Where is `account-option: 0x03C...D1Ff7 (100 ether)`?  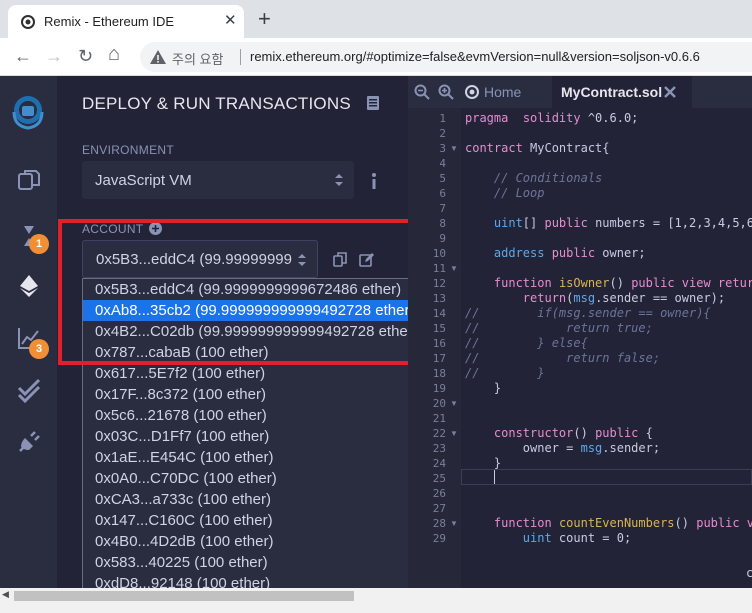
account-option: 0x03C...D1Ff7 (100 ether) is located at coordinates (258, 436).